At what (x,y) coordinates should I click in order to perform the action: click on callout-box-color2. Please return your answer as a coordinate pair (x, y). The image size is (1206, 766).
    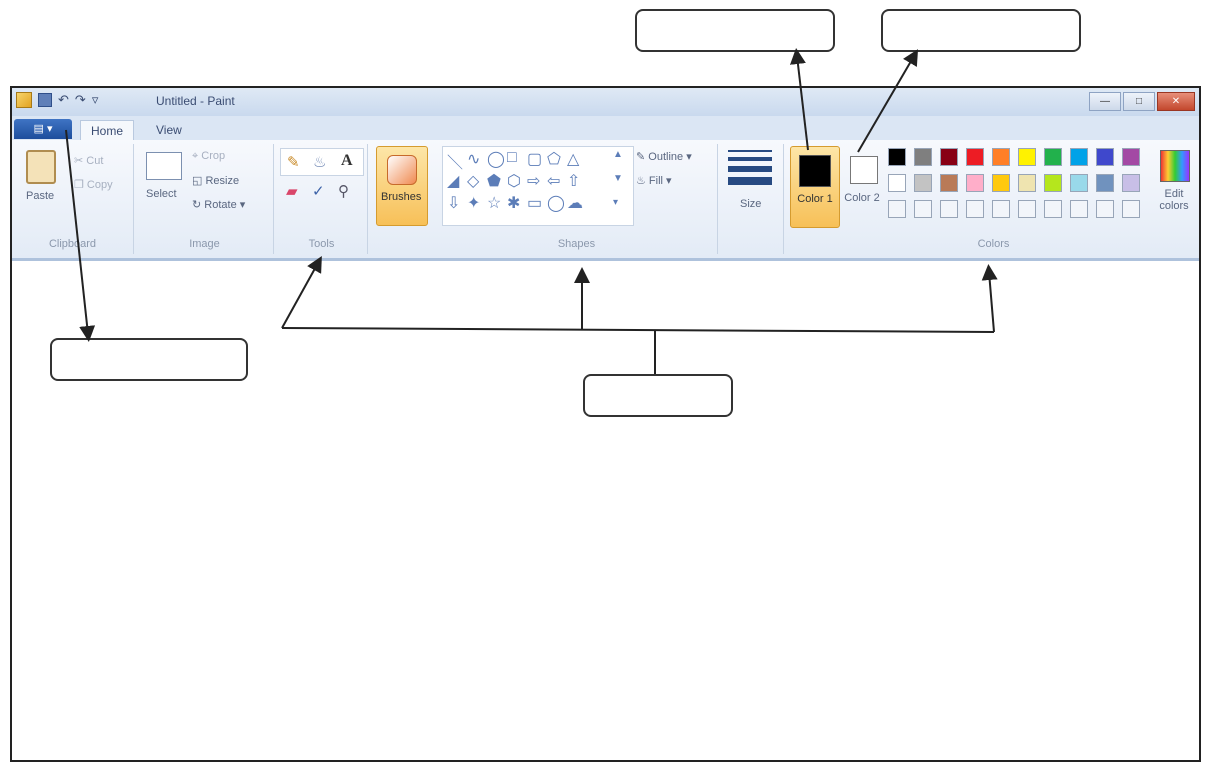
    Looking at the image, I should click on (981, 30).